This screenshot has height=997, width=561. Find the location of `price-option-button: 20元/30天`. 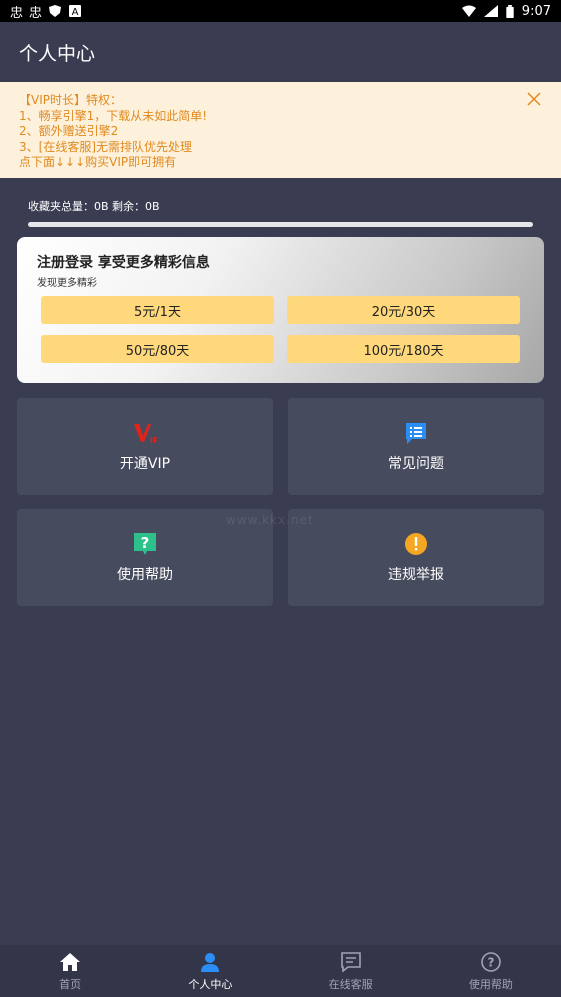

price-option-button: 20元/30天 is located at coordinates (403, 310).